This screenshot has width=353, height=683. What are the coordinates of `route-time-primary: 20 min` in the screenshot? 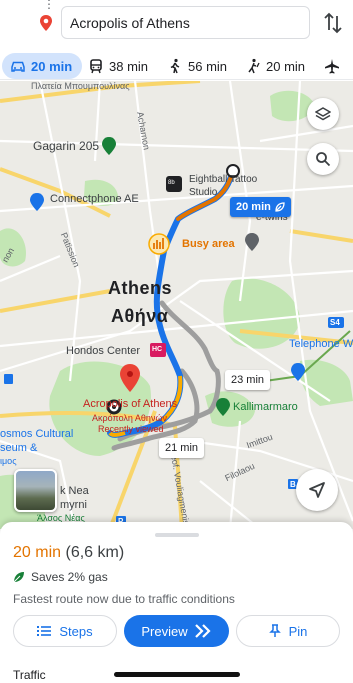 It's located at (260, 207).